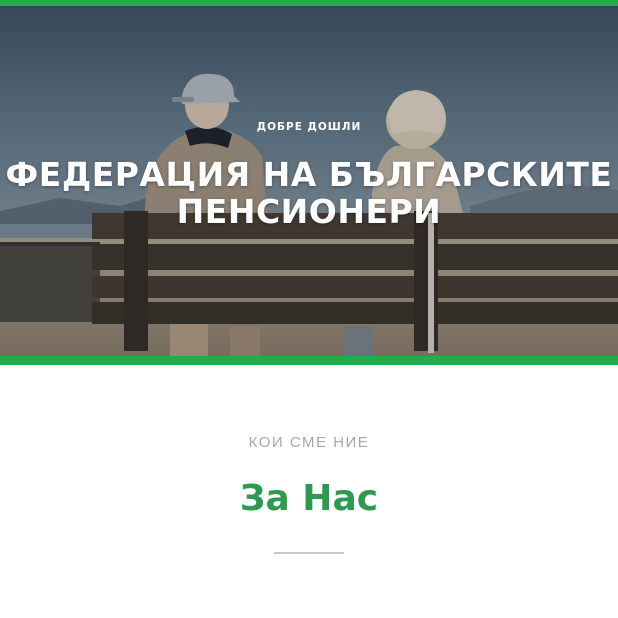 Image resolution: width=618 pixels, height=618 pixels. I want to click on hero-bottom-accent-bar, so click(309, 360).